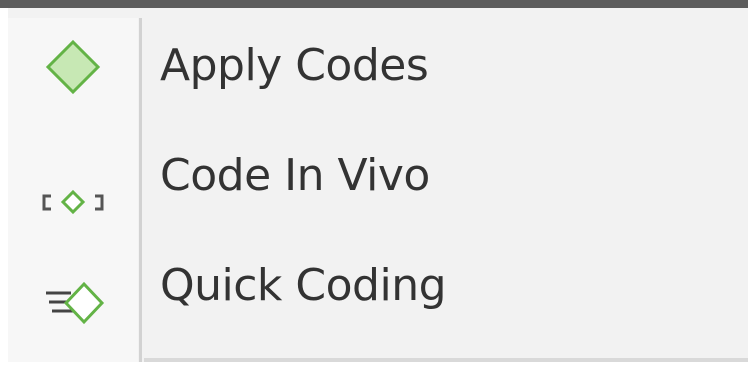 Image resolution: width=748 pixels, height=366 pixels. What do you see at coordinates (374, 4) in the screenshot?
I see `window-top-border` at bounding box center [374, 4].